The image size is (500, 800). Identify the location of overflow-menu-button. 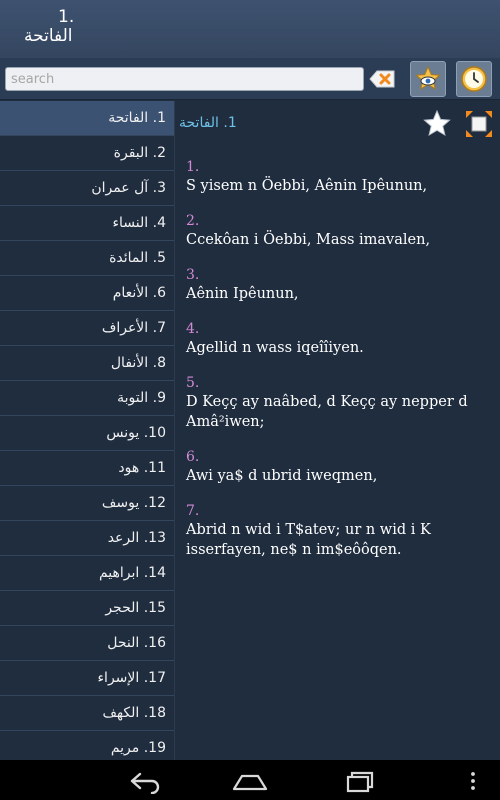
(473, 781).